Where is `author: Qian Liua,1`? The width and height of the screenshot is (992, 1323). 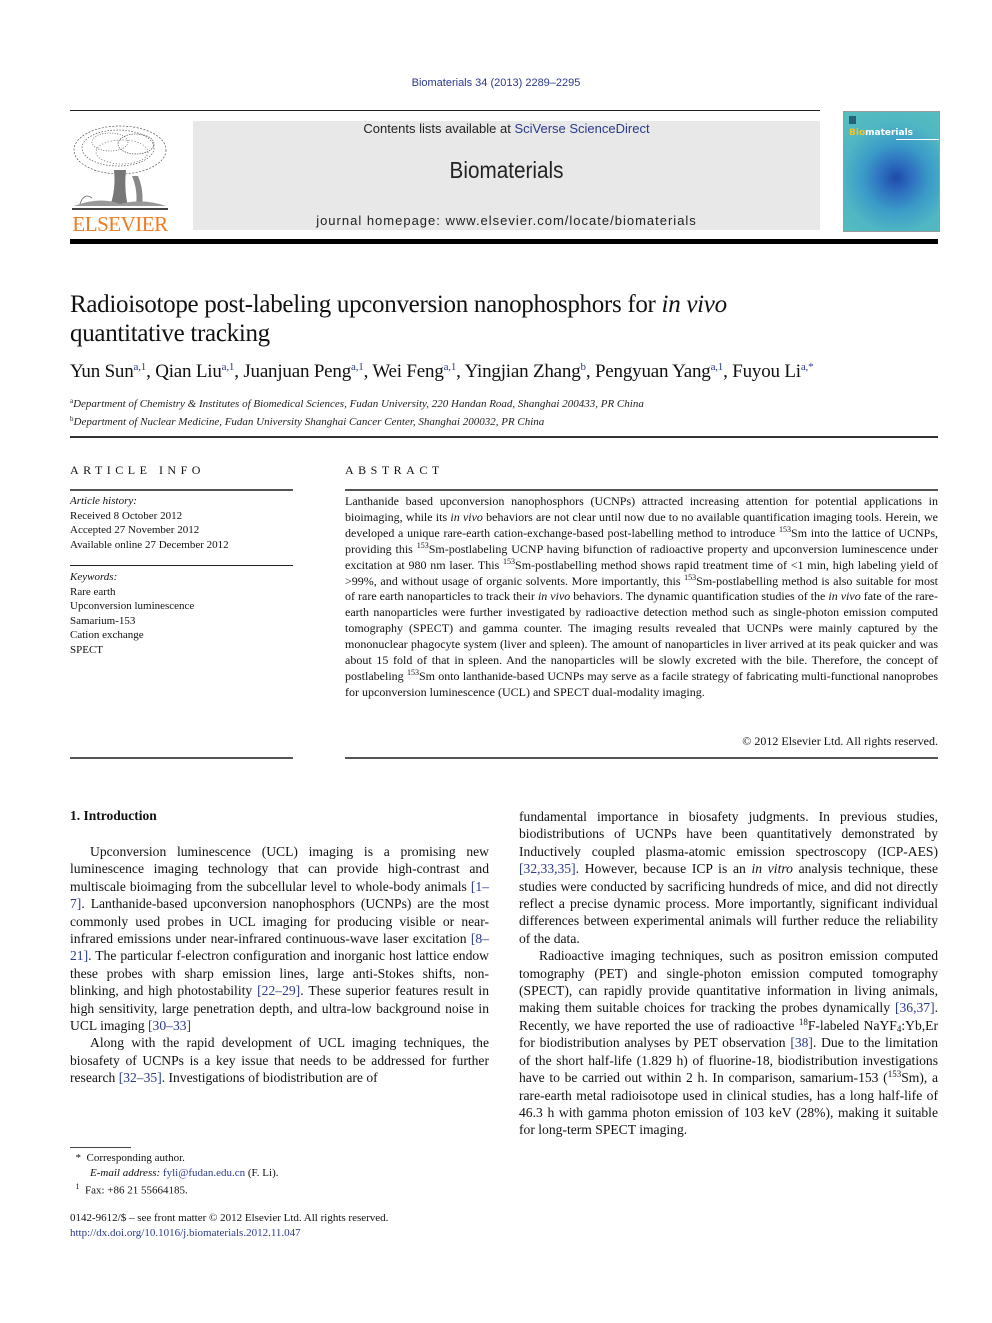
author: Qian Liua,1 is located at coordinates (194, 371).